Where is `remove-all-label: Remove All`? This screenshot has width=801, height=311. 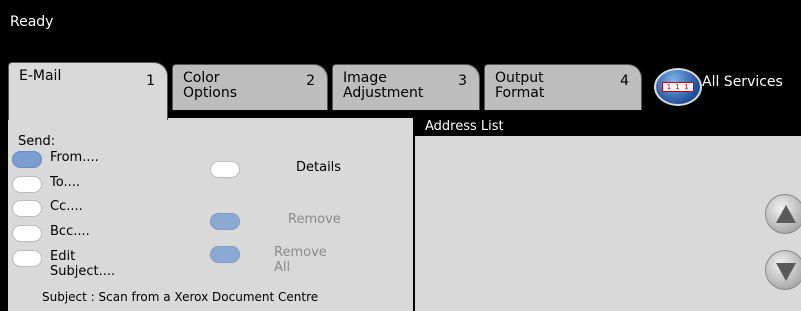 remove-all-label: Remove All is located at coordinates (300, 260).